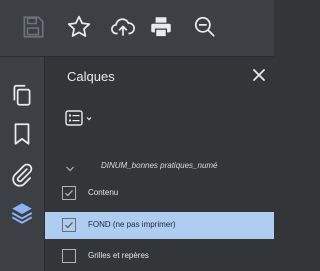  What do you see at coordinates (22, 134) in the screenshot?
I see `bookmark-icon` at bounding box center [22, 134].